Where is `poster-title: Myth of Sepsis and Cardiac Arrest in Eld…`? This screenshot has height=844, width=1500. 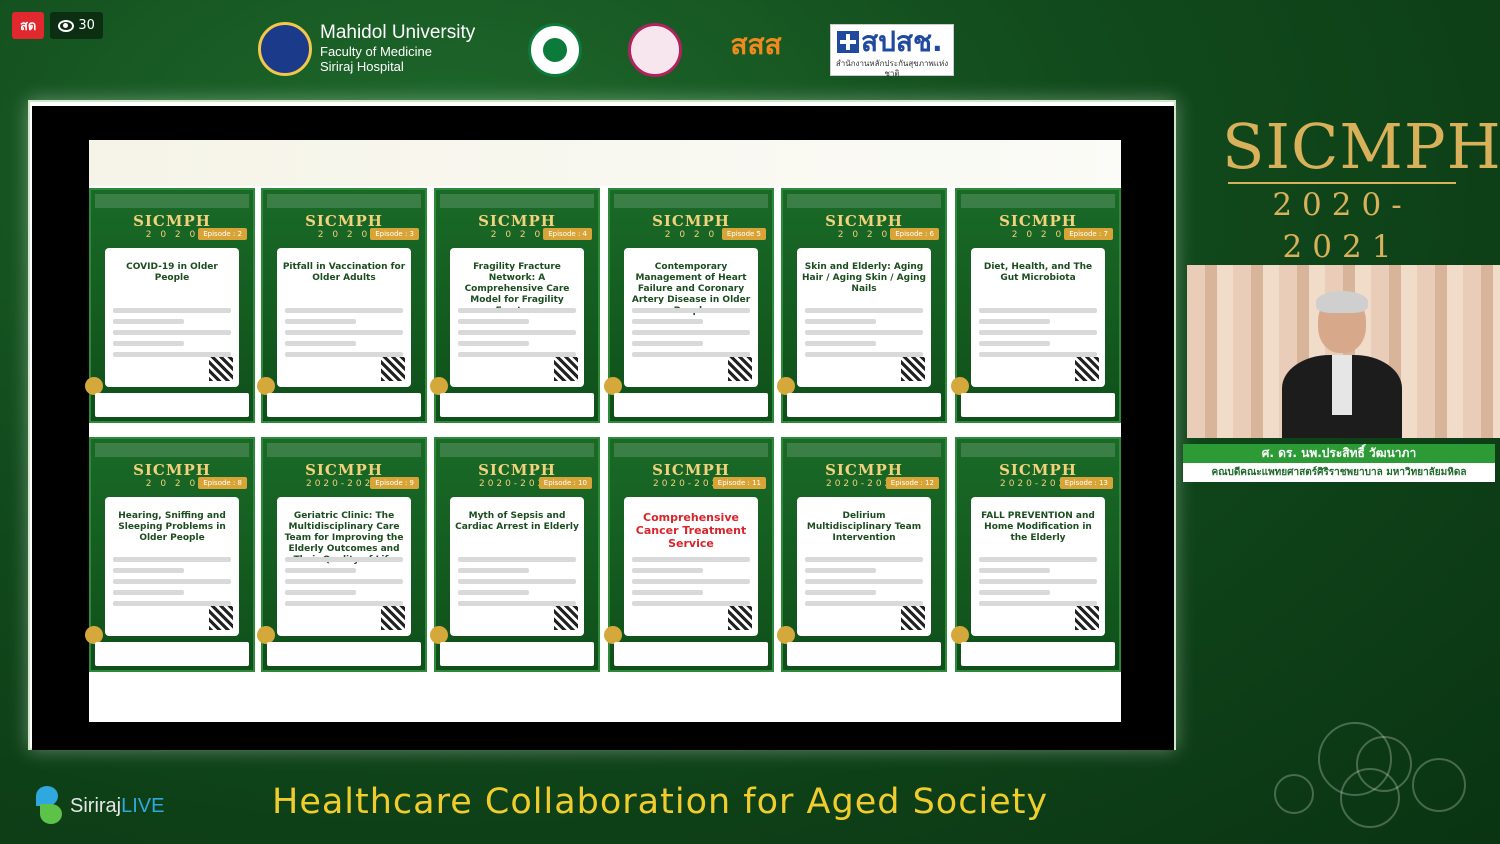
poster-title: Myth of Sepsis and Cardiac Arrest in Eld… is located at coordinates (517, 521).